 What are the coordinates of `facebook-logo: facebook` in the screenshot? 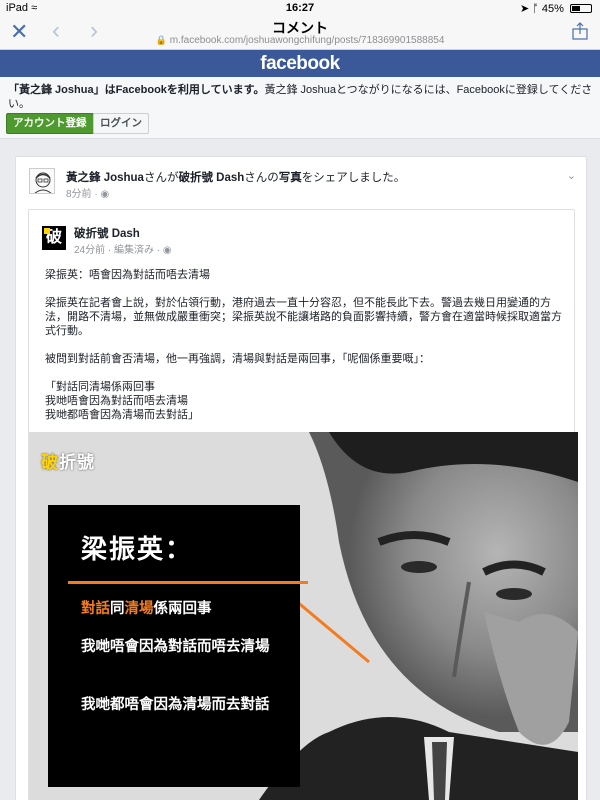 It's located at (300, 63).